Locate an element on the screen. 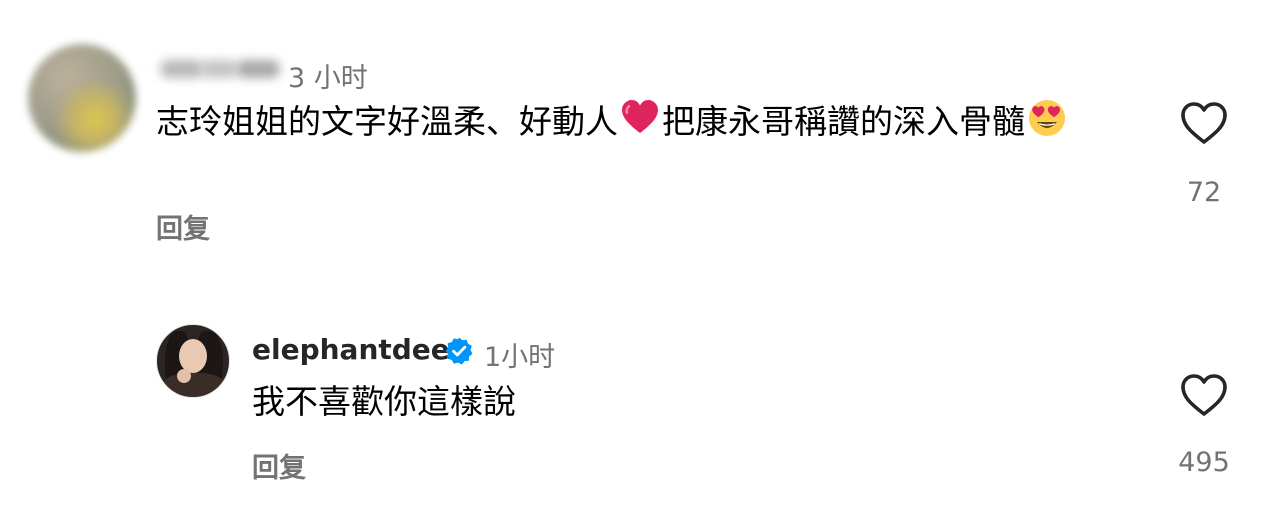 The height and width of the screenshot is (520, 1288). avatar is located at coordinates (193, 361).